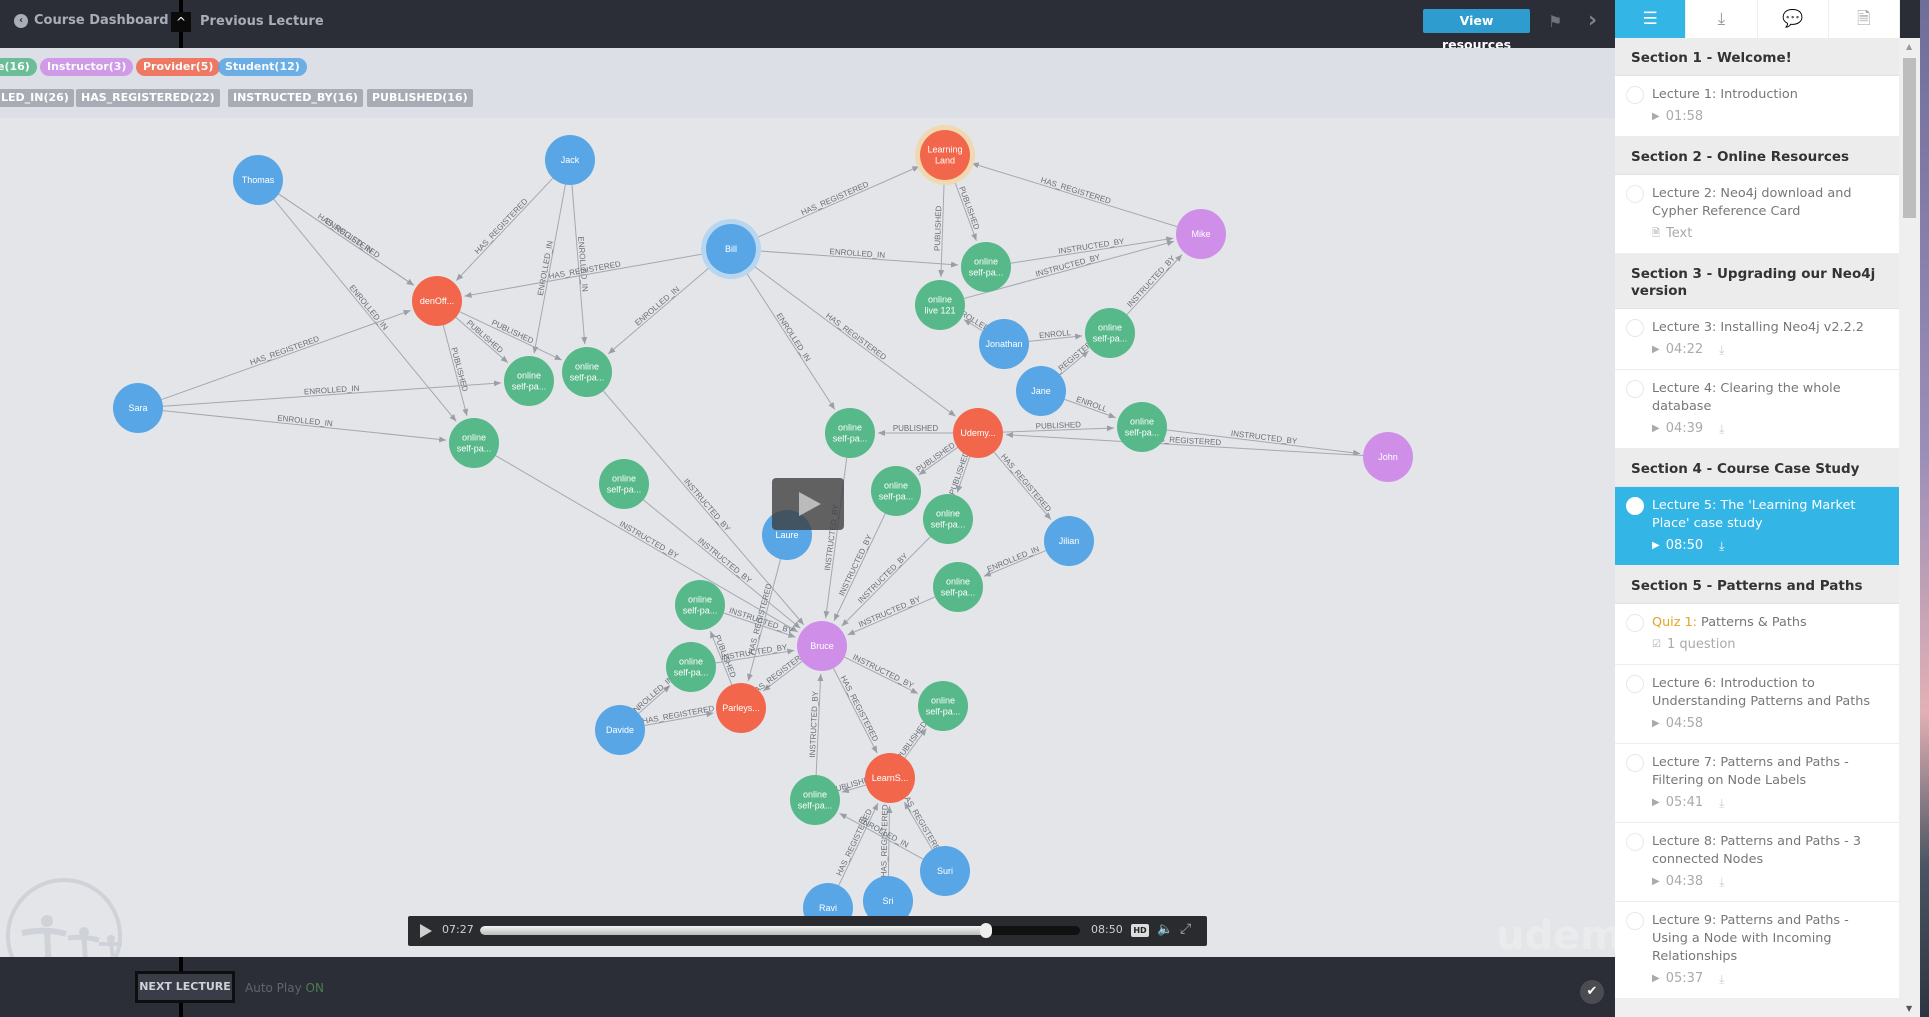  Describe the element at coordinates (1185, 929) in the screenshot. I see `fullscreen-icon: ⤢` at that location.